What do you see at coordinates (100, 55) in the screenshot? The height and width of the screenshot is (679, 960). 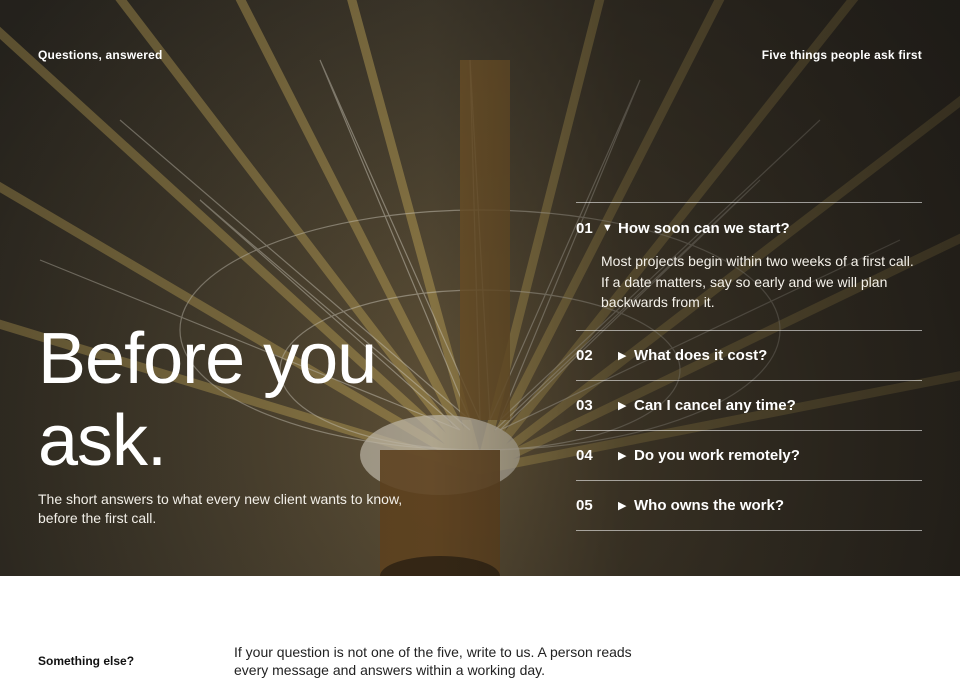 I see `eyebrow-left: Questions, answered` at bounding box center [100, 55].